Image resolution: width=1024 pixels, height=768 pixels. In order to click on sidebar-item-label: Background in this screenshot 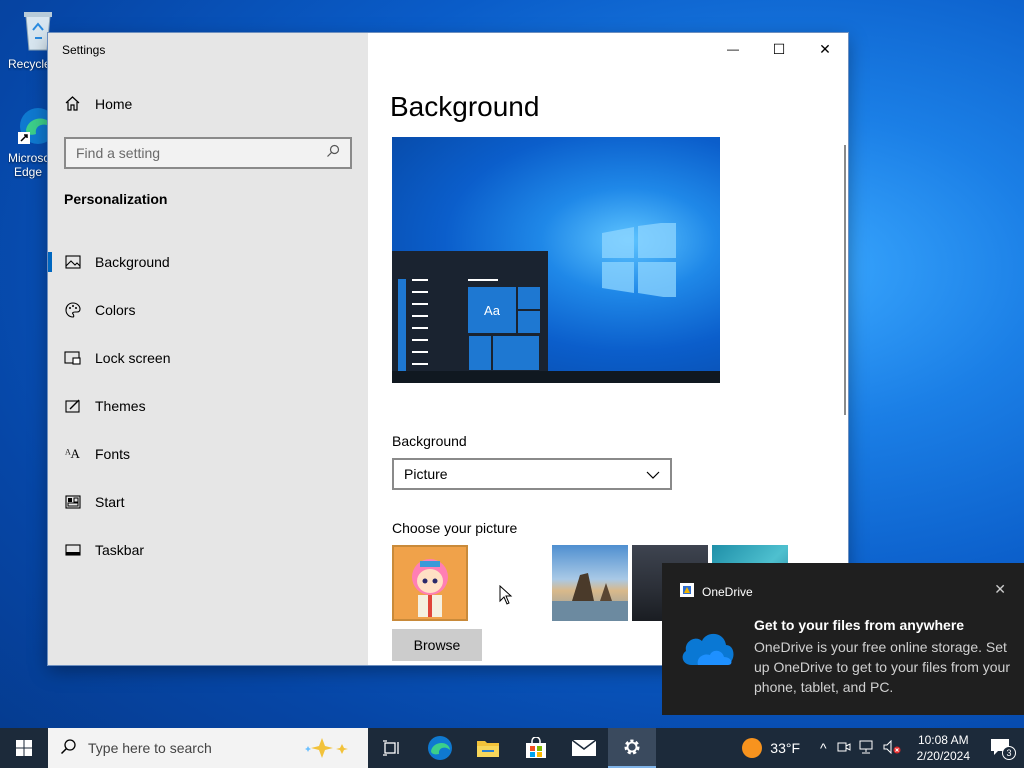, I will do `click(132, 262)`.